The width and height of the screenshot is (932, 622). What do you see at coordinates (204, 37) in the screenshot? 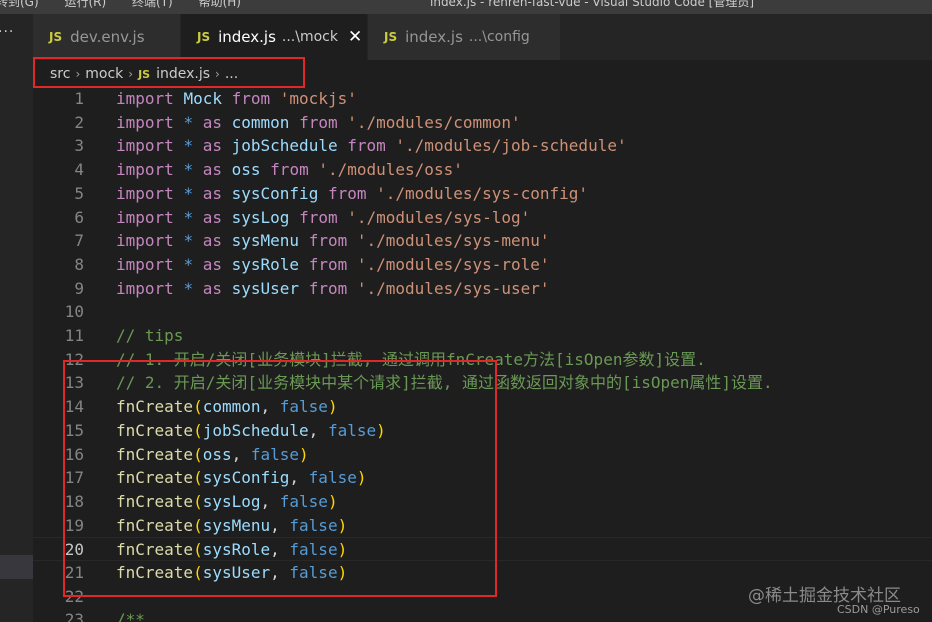
I see `javascript-file-icon: JS` at bounding box center [204, 37].